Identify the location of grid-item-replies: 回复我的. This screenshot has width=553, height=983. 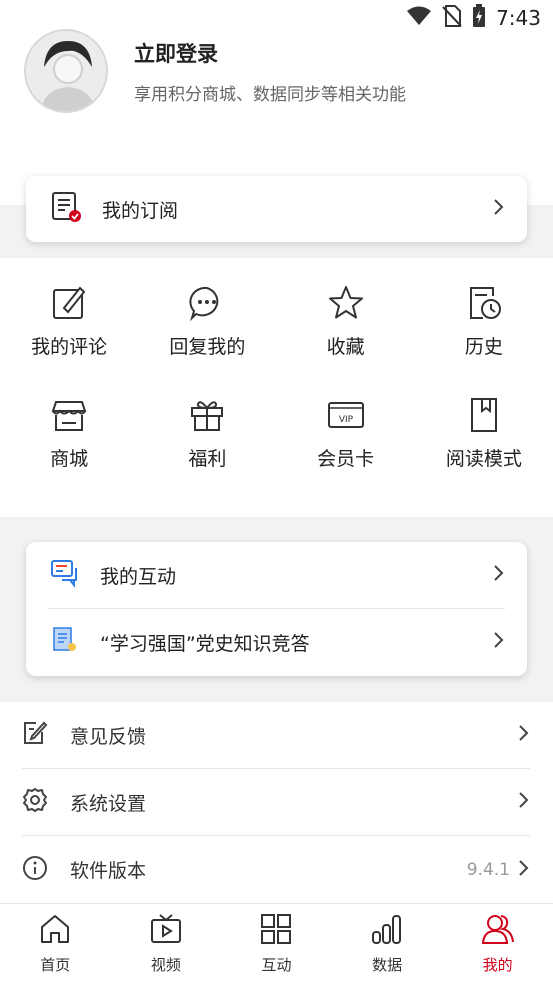
(207, 340).